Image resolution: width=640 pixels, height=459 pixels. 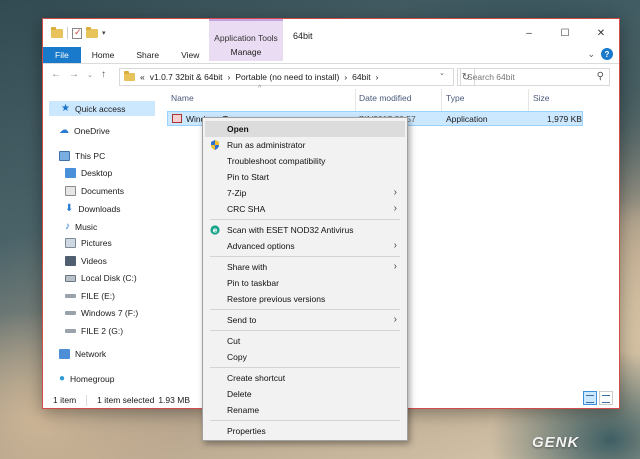 What do you see at coordinates (64, 130) in the screenshot?
I see `cloud-icon: ☁` at bounding box center [64, 130].